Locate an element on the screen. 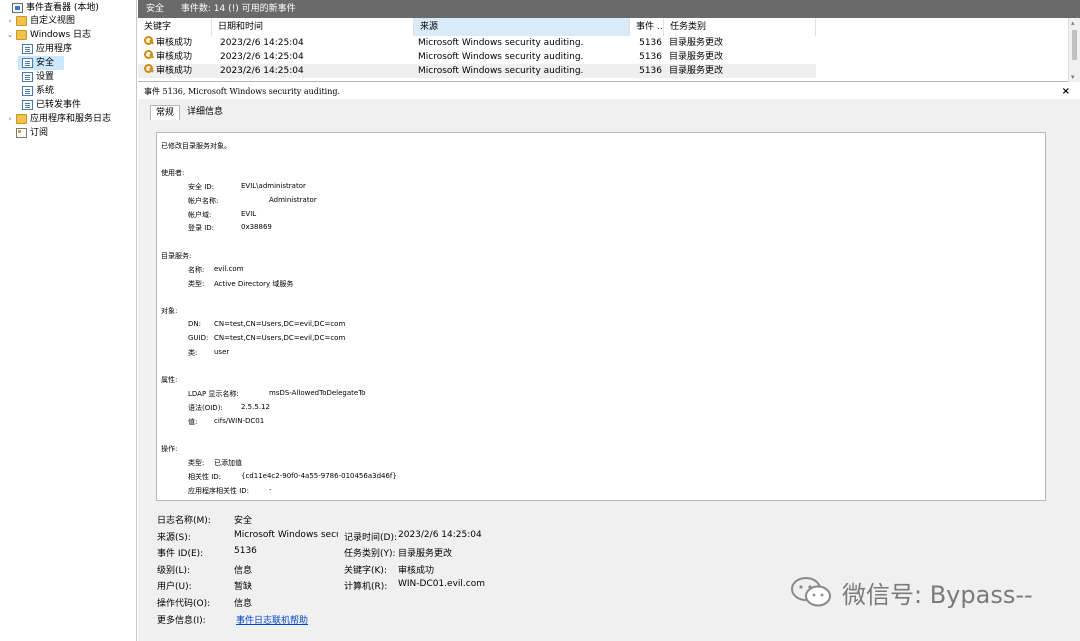 Image resolution: width=1080 pixels, height=641 pixels. log-name-value: 安全 is located at coordinates (243, 521).